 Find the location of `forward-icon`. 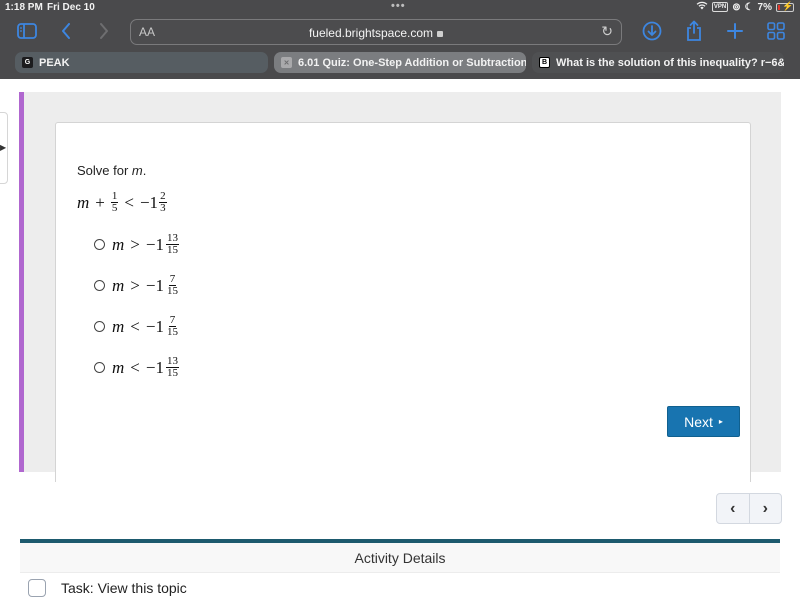

forward-icon is located at coordinates (104, 31).